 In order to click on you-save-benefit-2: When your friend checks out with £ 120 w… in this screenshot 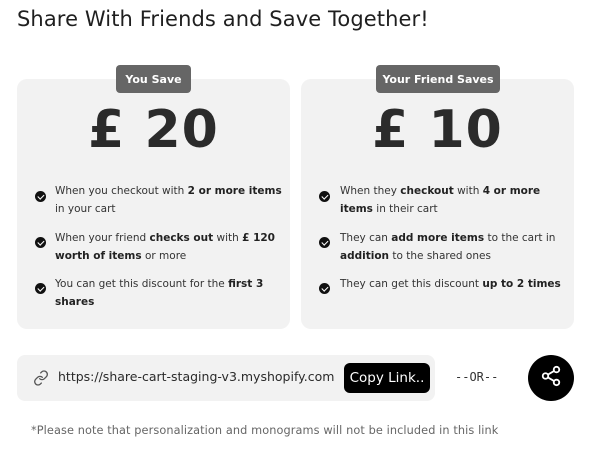, I will do `click(165, 247)`.